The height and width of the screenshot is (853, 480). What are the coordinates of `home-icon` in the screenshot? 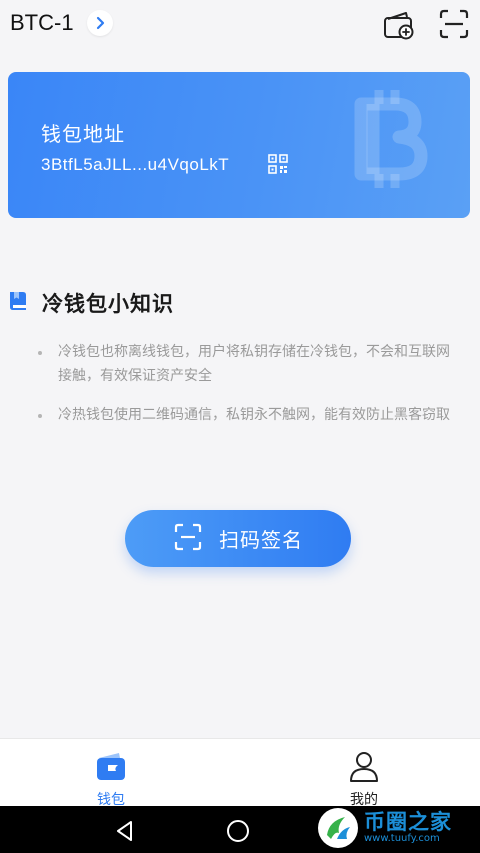 It's located at (238, 831).